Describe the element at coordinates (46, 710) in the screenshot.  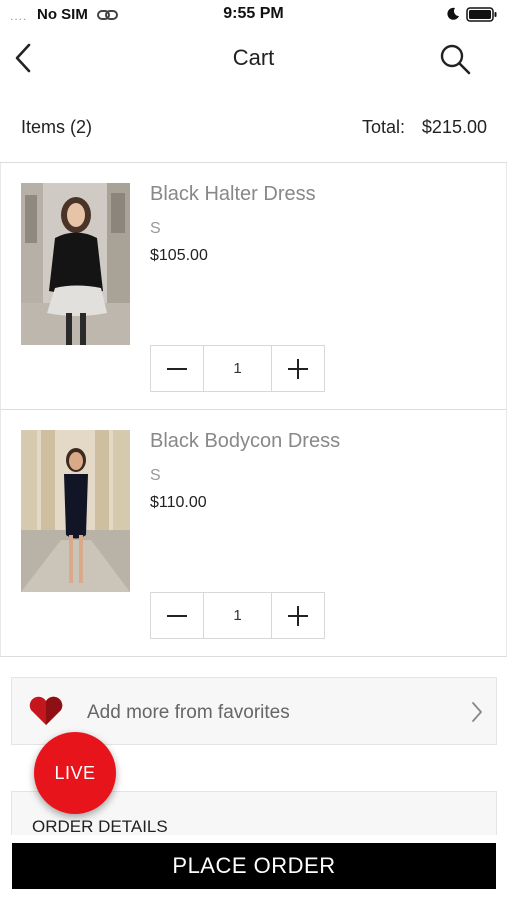
I see `heart-icon` at that location.